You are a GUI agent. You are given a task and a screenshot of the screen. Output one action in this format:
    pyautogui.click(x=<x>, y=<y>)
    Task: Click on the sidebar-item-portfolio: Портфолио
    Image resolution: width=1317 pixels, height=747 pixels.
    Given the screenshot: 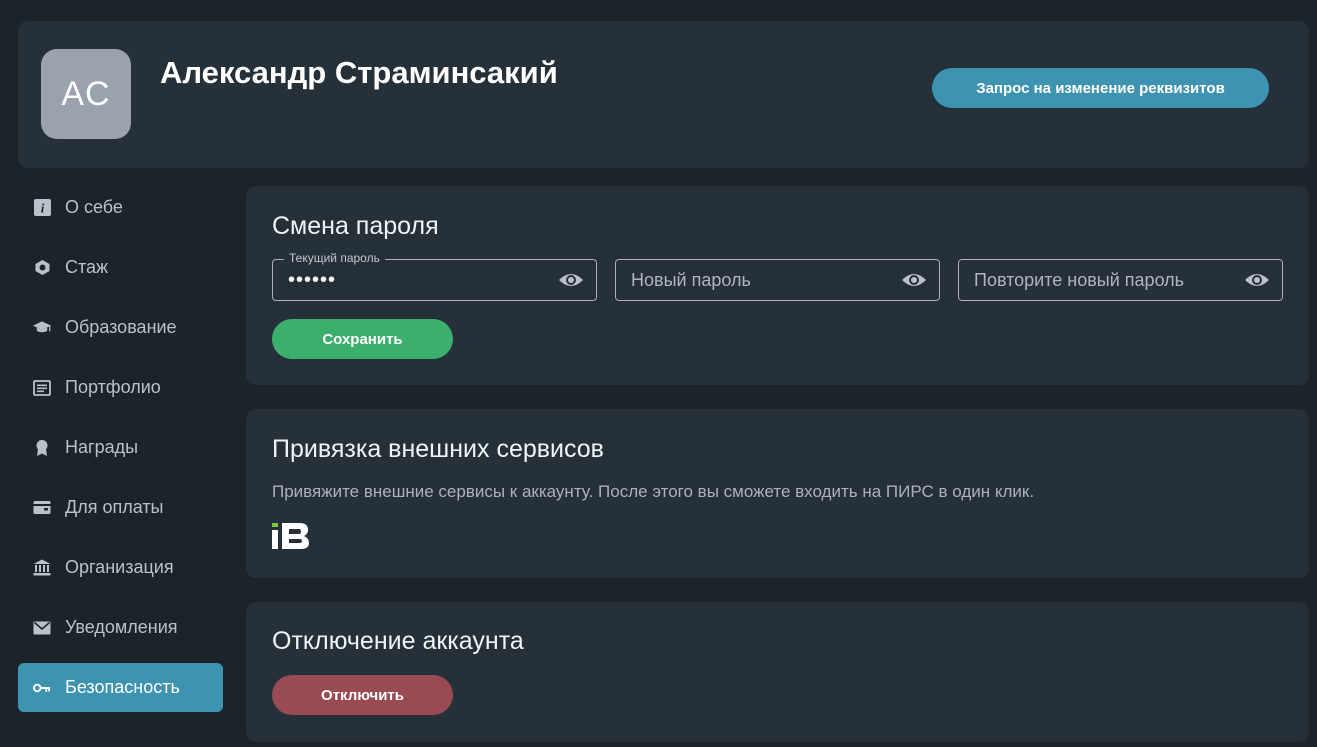 What is the action you would take?
    pyautogui.click(x=120, y=387)
    